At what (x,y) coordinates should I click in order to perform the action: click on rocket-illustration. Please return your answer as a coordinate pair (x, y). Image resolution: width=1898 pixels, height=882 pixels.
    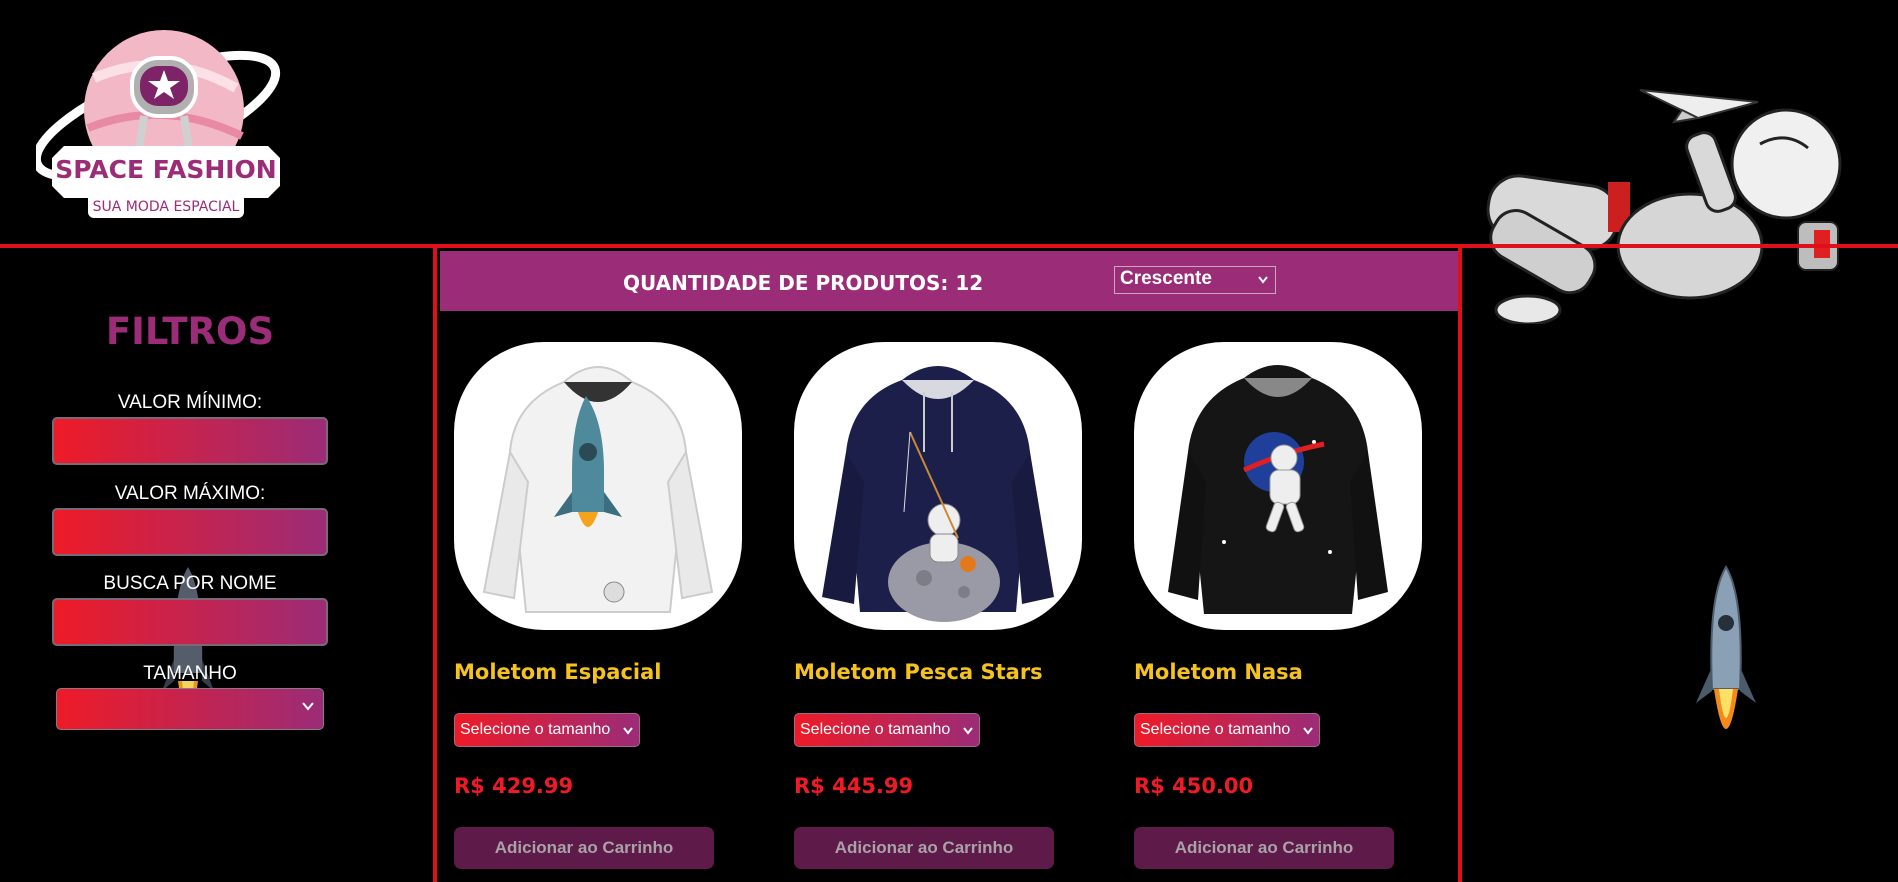
    Looking at the image, I should click on (1726, 647).